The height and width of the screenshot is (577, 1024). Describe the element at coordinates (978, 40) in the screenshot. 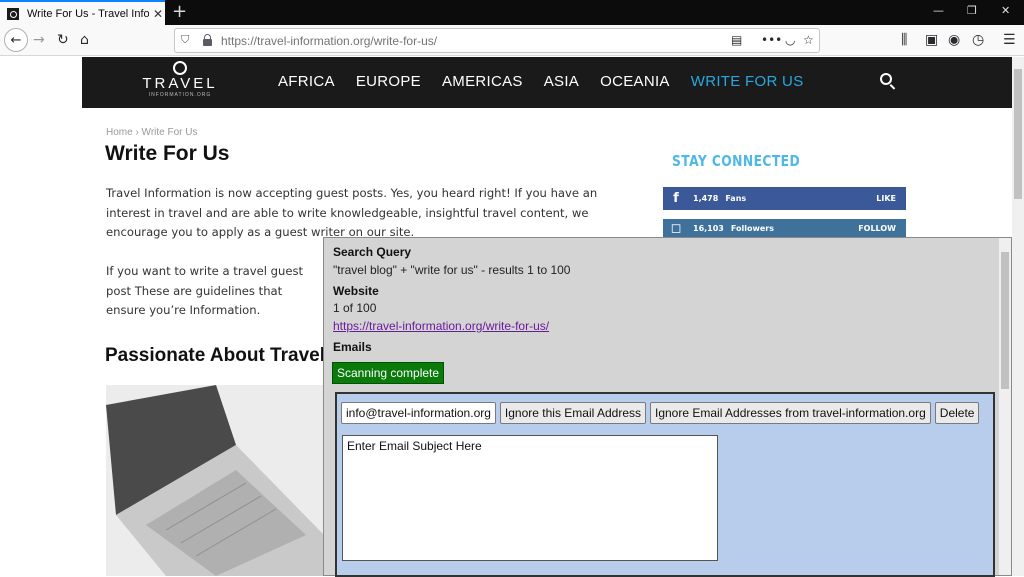

I see `timer-icon: ◷` at that location.